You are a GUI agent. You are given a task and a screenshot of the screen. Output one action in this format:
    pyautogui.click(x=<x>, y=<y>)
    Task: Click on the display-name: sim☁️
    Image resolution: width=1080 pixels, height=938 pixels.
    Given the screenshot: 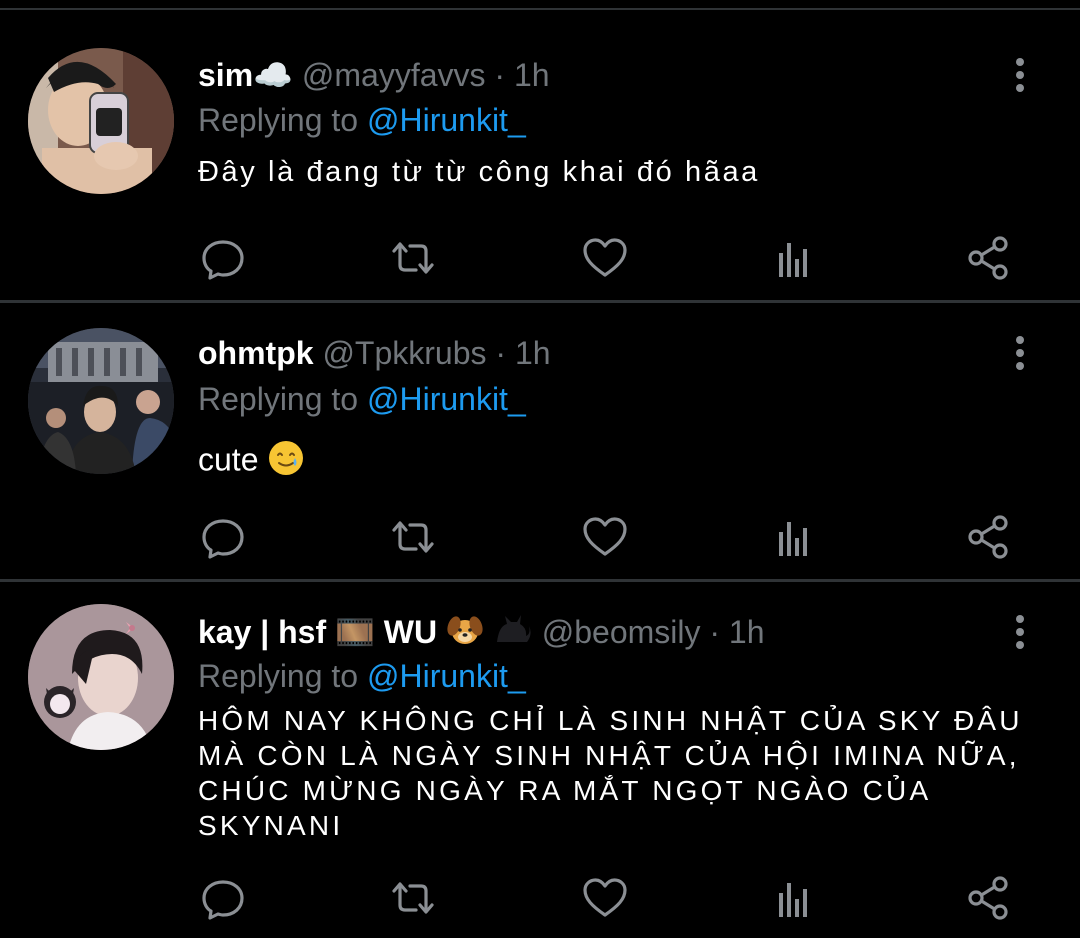 What is the action you would take?
    pyautogui.click(x=245, y=75)
    